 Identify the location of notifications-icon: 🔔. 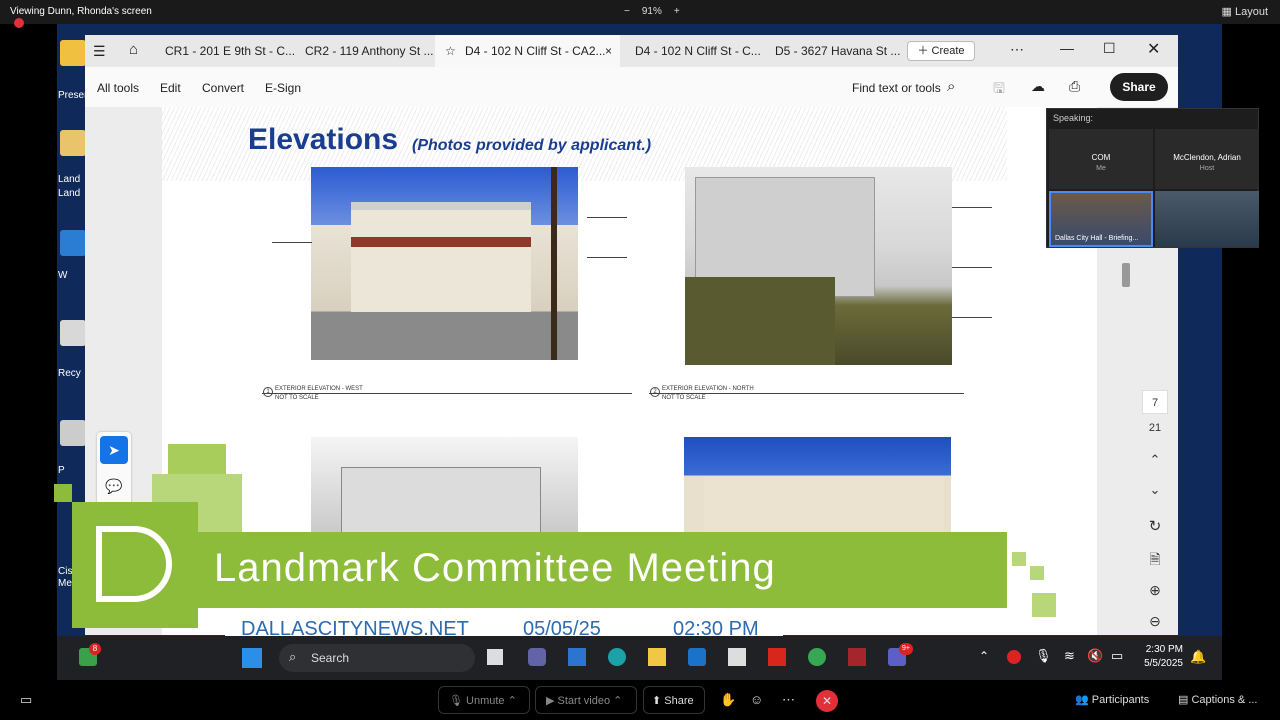
(1198, 657).